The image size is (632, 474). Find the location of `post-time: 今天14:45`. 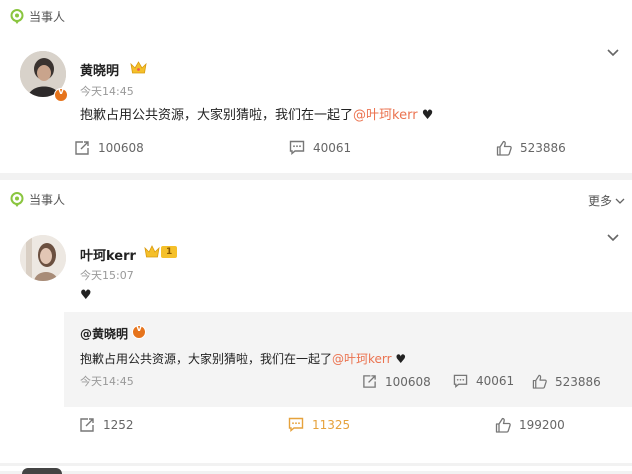

post-time: 今天14:45 is located at coordinates (107, 91).